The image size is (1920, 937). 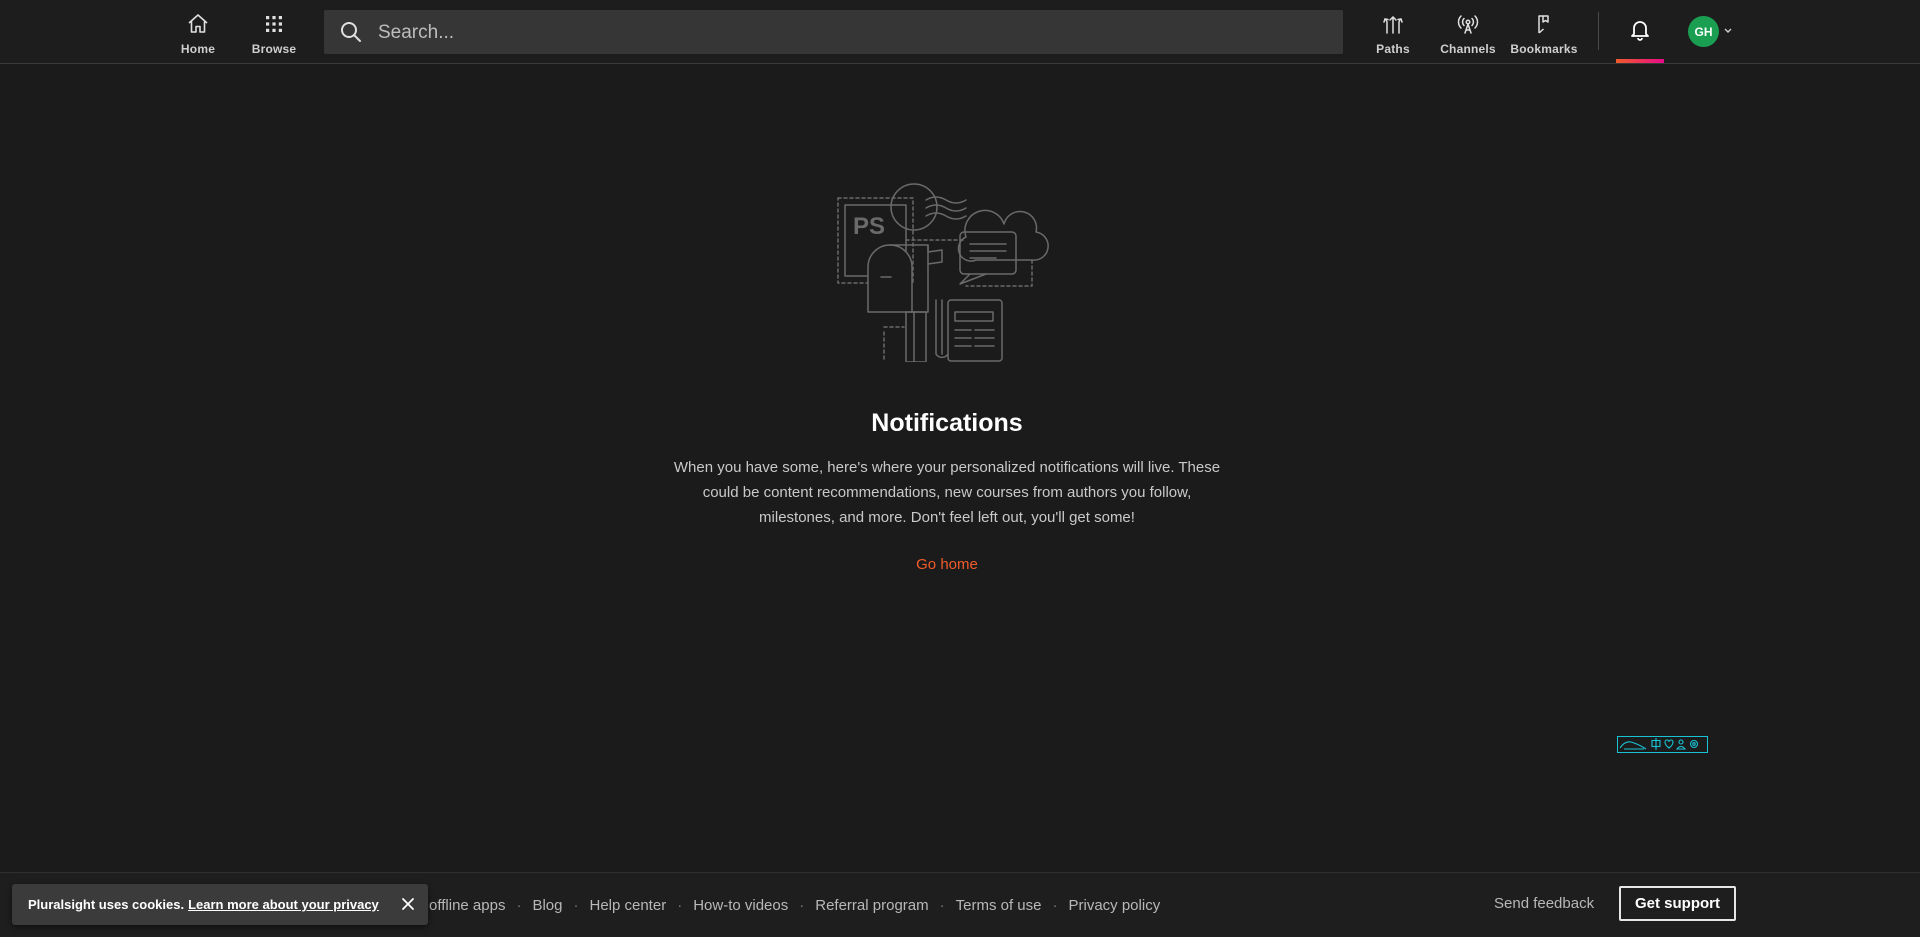 I want to click on avatar-initials: GH, so click(x=1703, y=31).